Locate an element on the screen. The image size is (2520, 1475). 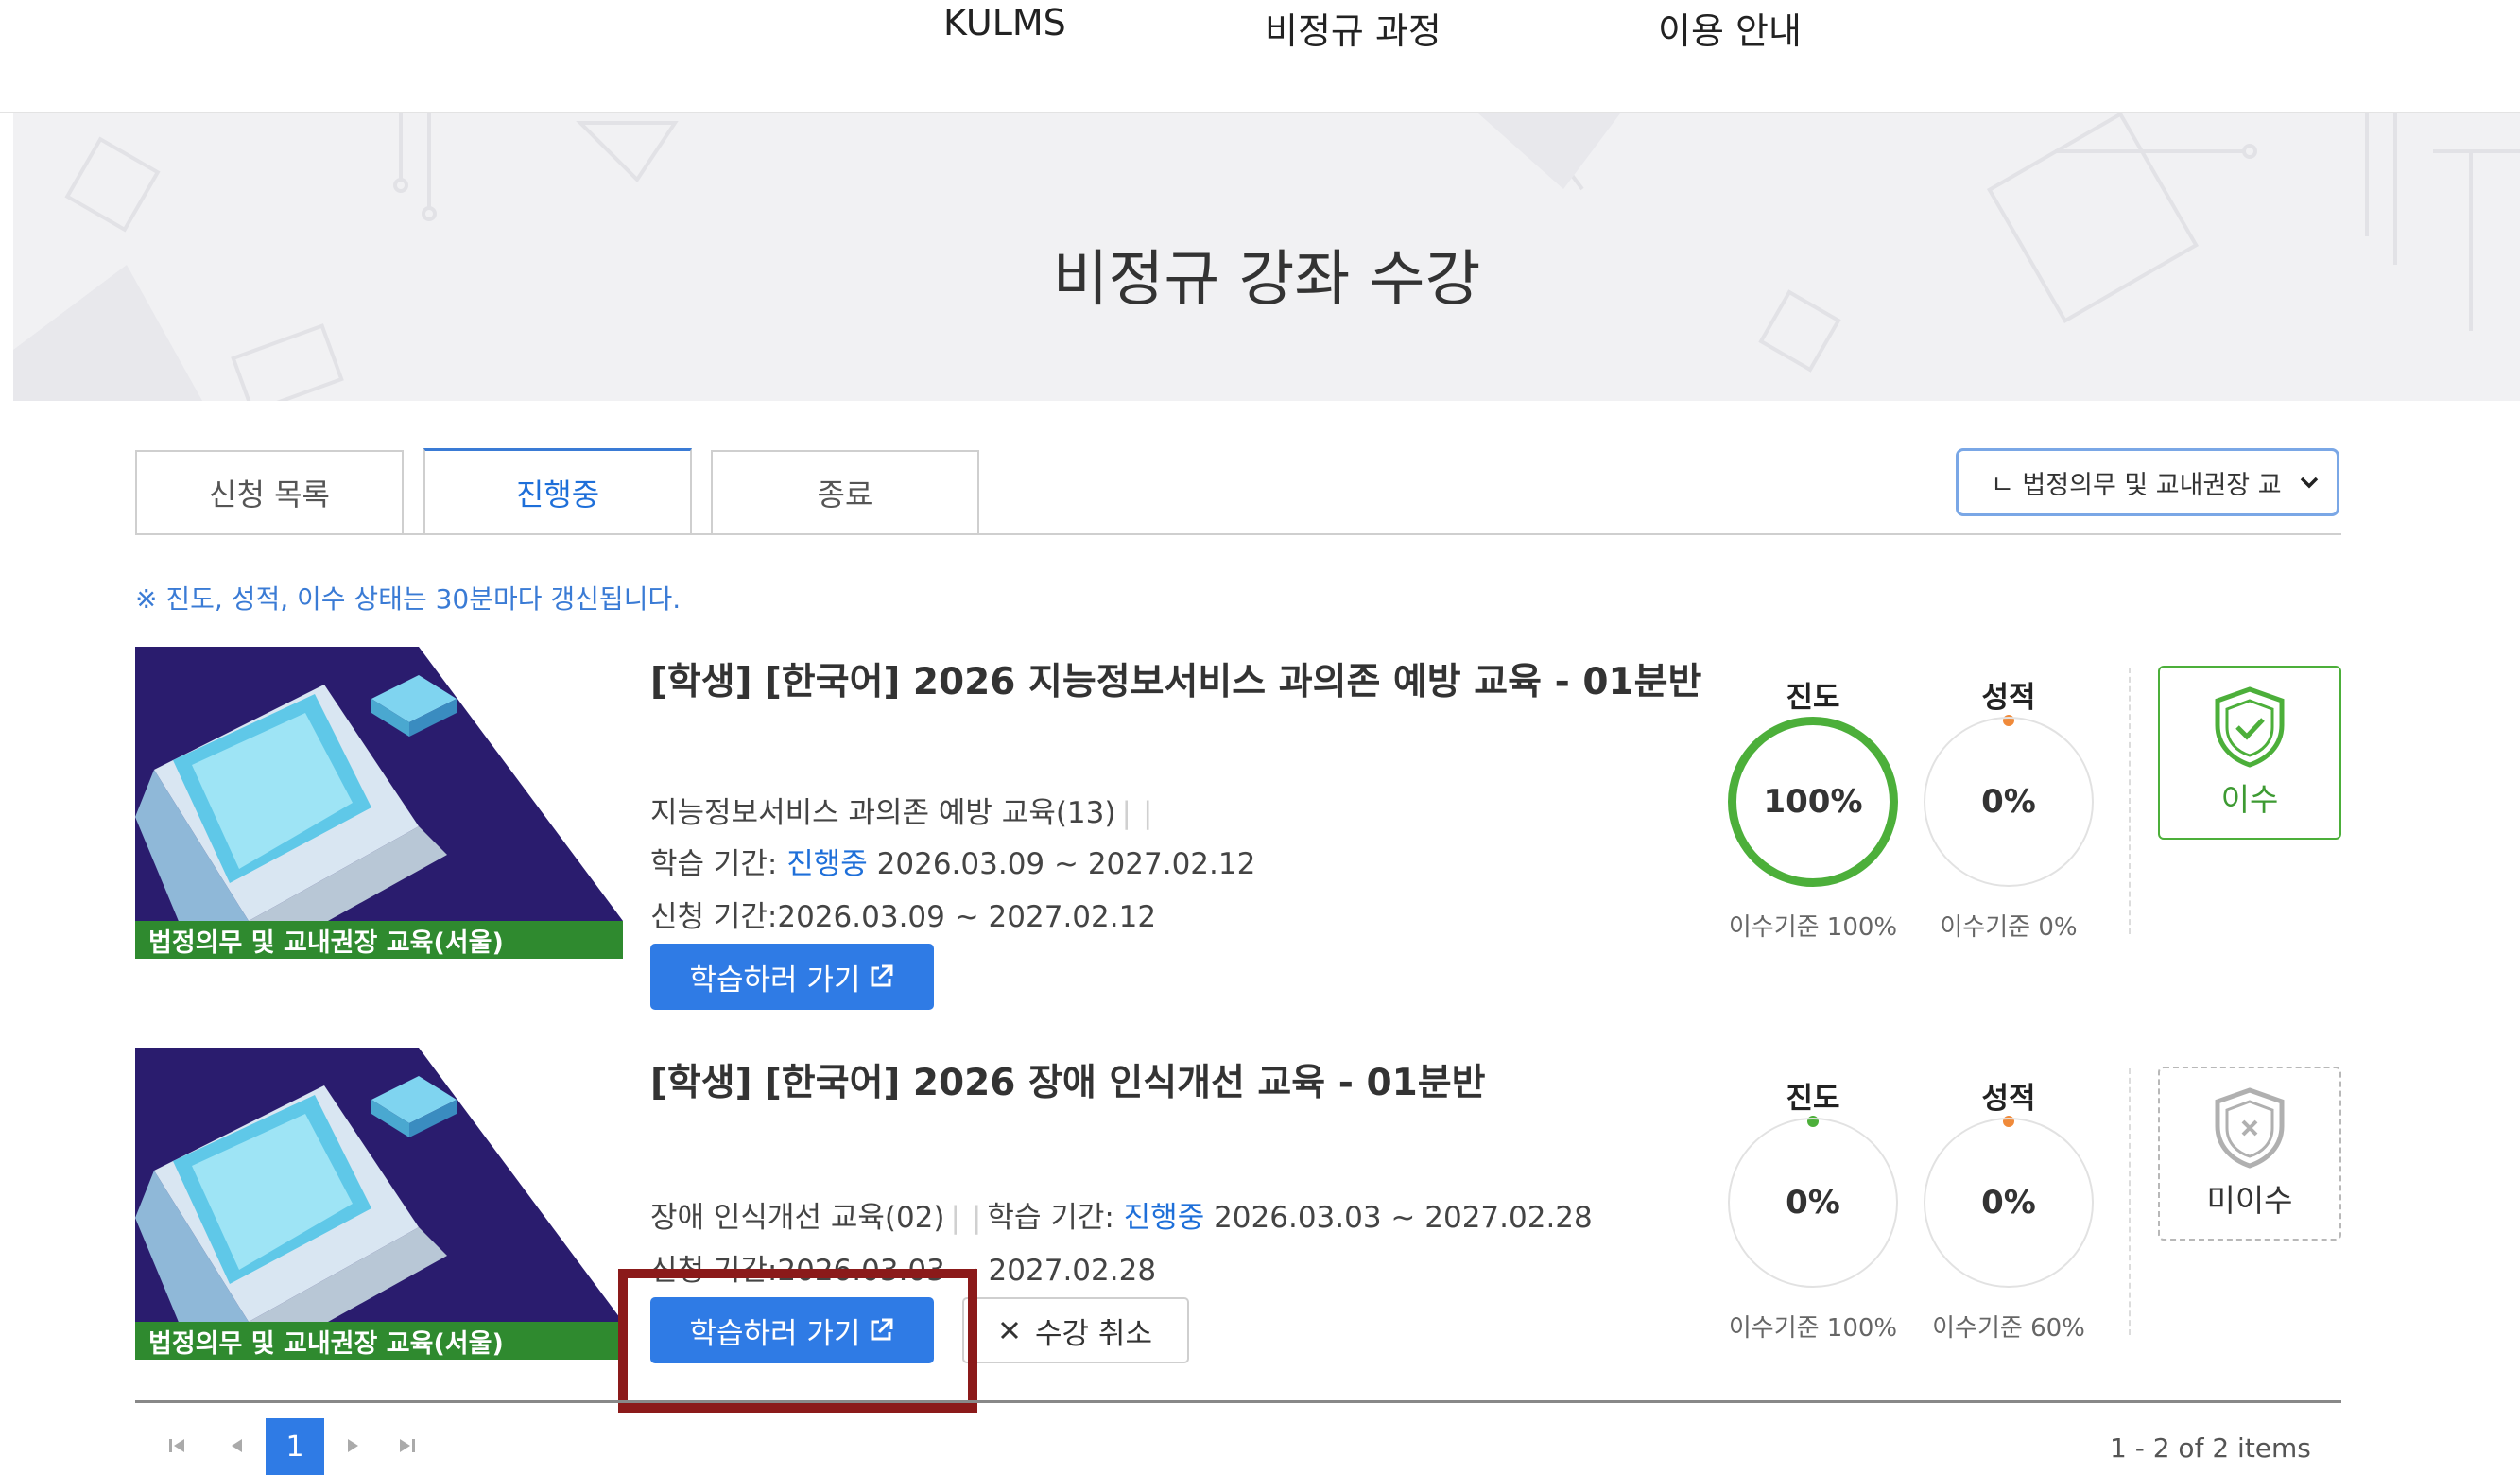
nav-usage-guide: 이용 안내 is located at coordinates (1730, 28).